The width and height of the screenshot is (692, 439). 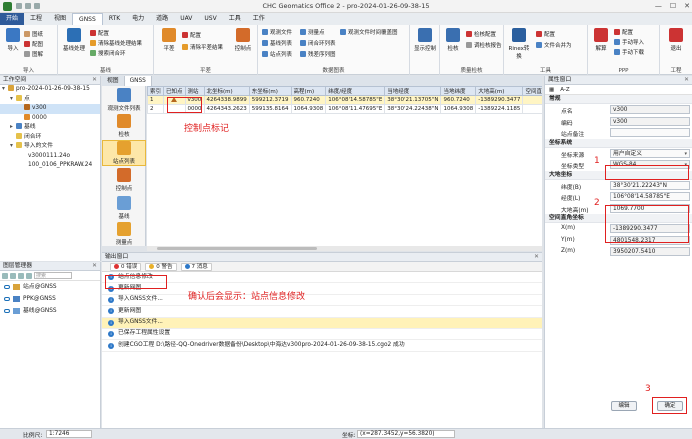 What do you see at coordinates (318, 43) in the screenshot?
I see `loop-list-button: 闭合环列表` at bounding box center [318, 43].